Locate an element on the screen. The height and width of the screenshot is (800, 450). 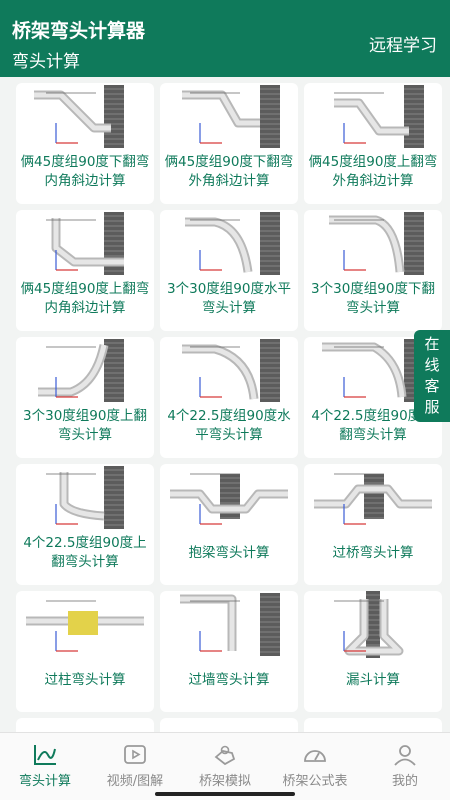
card-label: 3个30度组90度下翻弯头计算 is located at coordinates (373, 298).